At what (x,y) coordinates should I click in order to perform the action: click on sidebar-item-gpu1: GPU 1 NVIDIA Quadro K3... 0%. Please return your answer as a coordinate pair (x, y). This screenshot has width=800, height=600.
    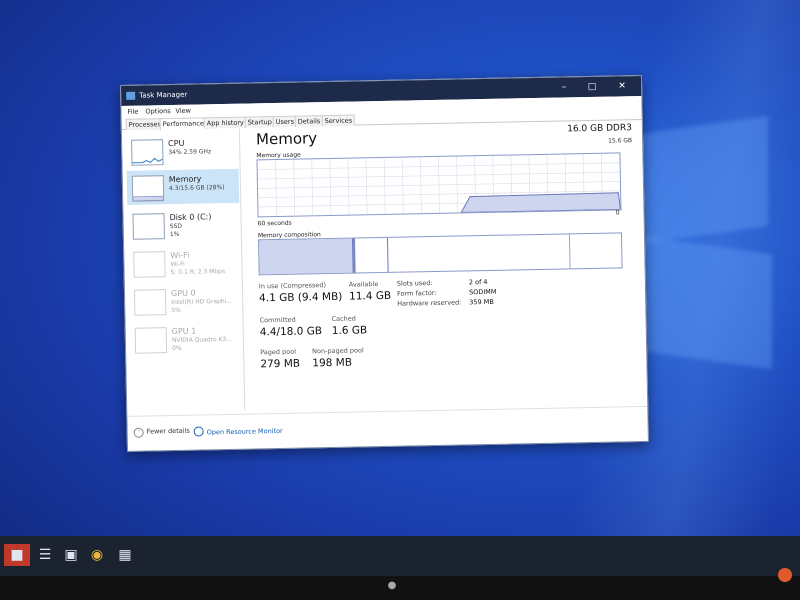
    Looking at the image, I should click on (186, 339).